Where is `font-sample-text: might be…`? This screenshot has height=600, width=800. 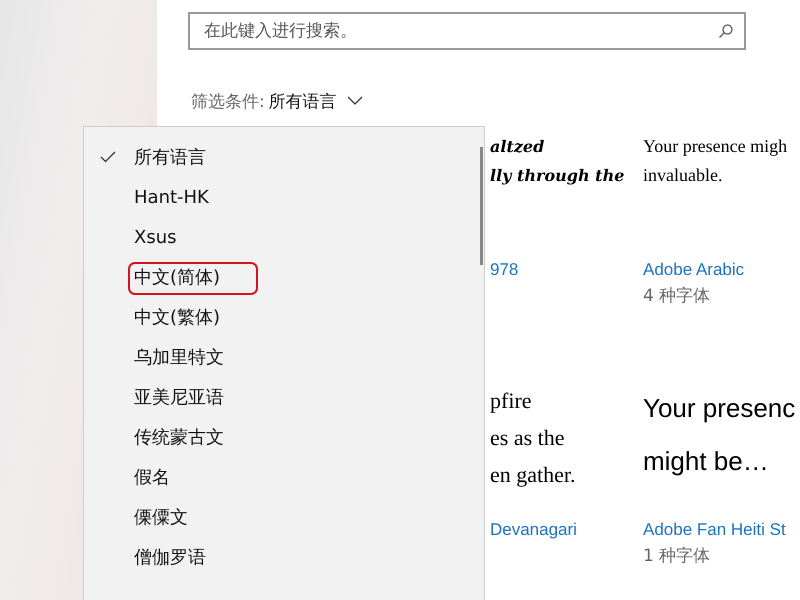 font-sample-text: might be… is located at coordinates (706, 461).